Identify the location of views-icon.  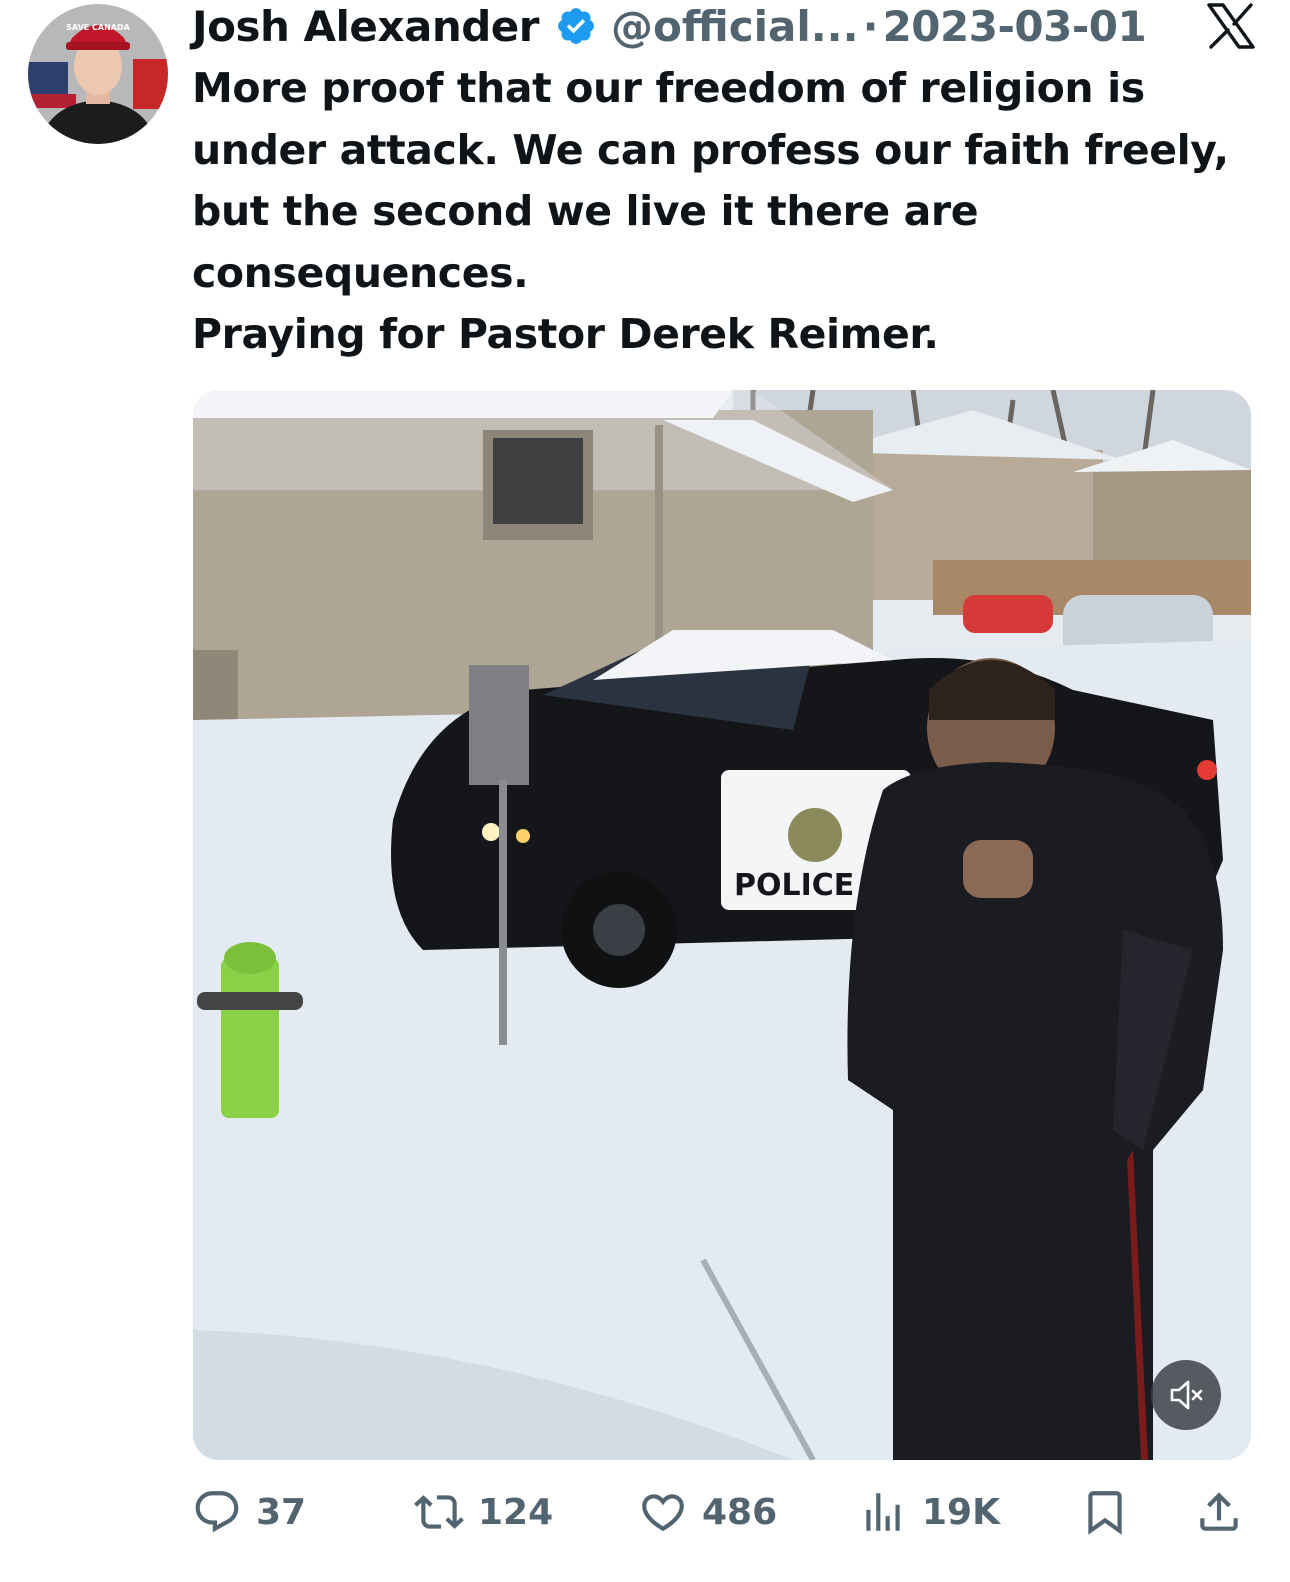
(883, 1512).